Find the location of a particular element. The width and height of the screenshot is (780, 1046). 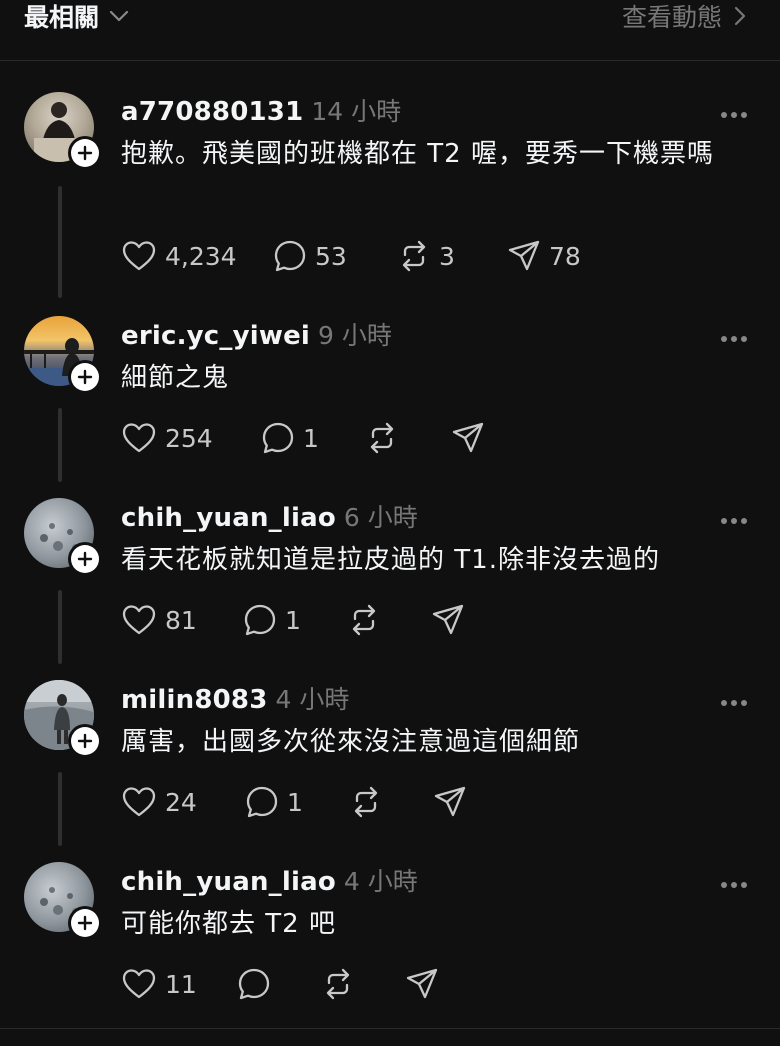

username: milin8083 is located at coordinates (194, 700).